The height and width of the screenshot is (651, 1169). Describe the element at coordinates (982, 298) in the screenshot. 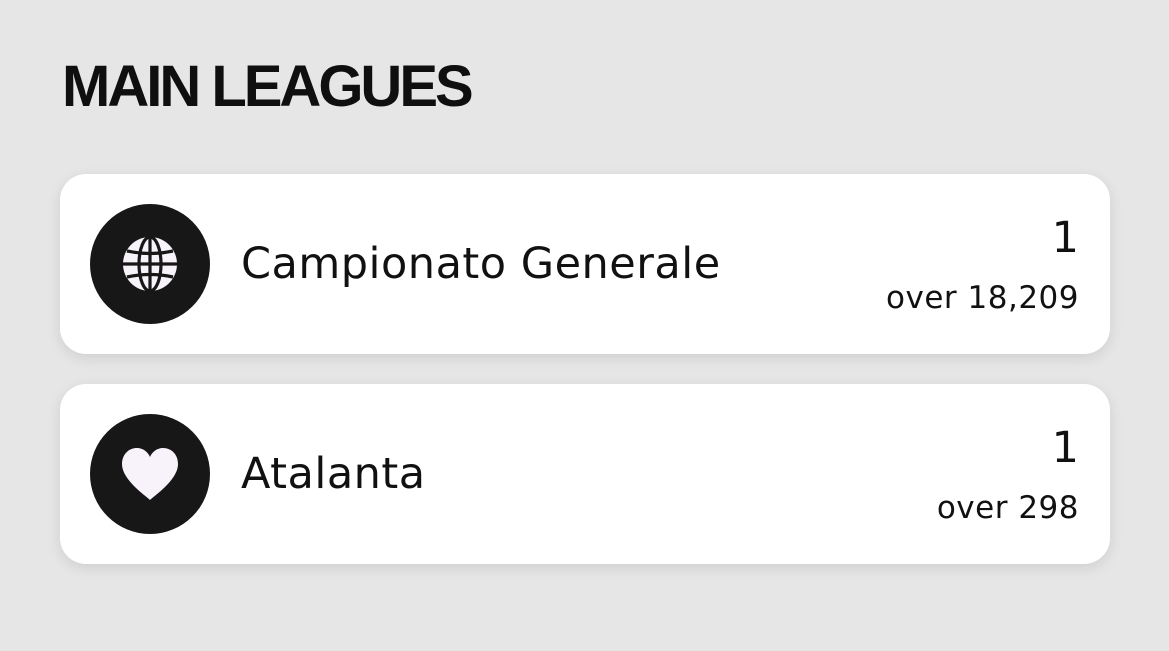

I see `league-total-players: over 18,209` at that location.